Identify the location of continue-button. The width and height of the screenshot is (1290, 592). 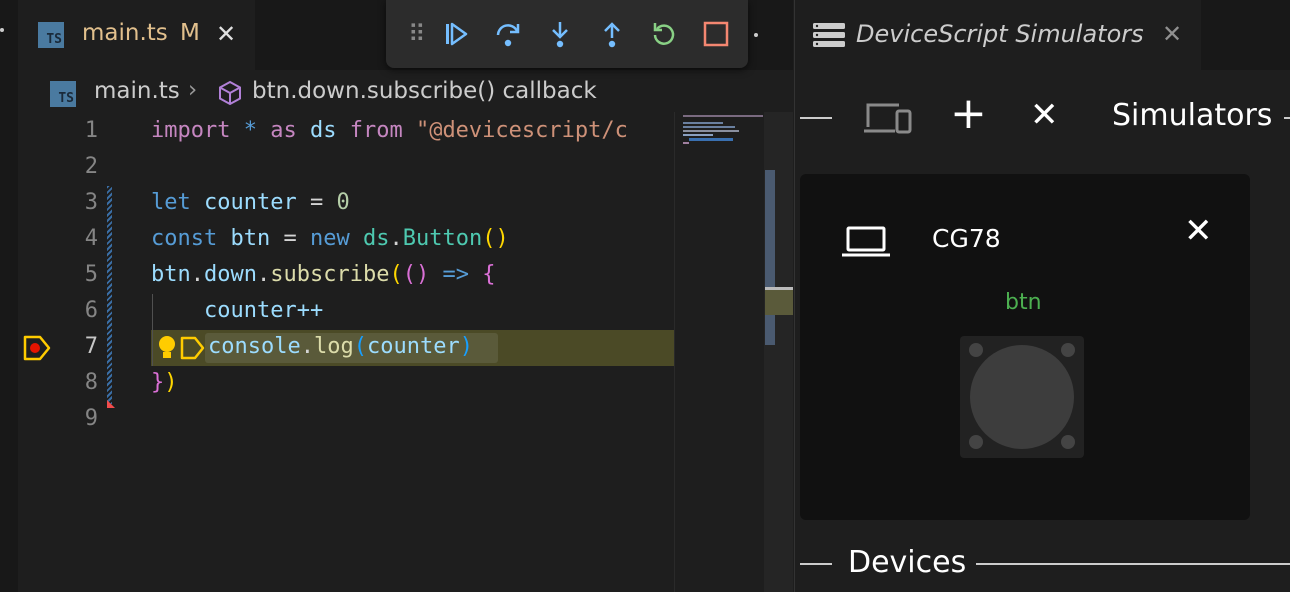
(456, 34).